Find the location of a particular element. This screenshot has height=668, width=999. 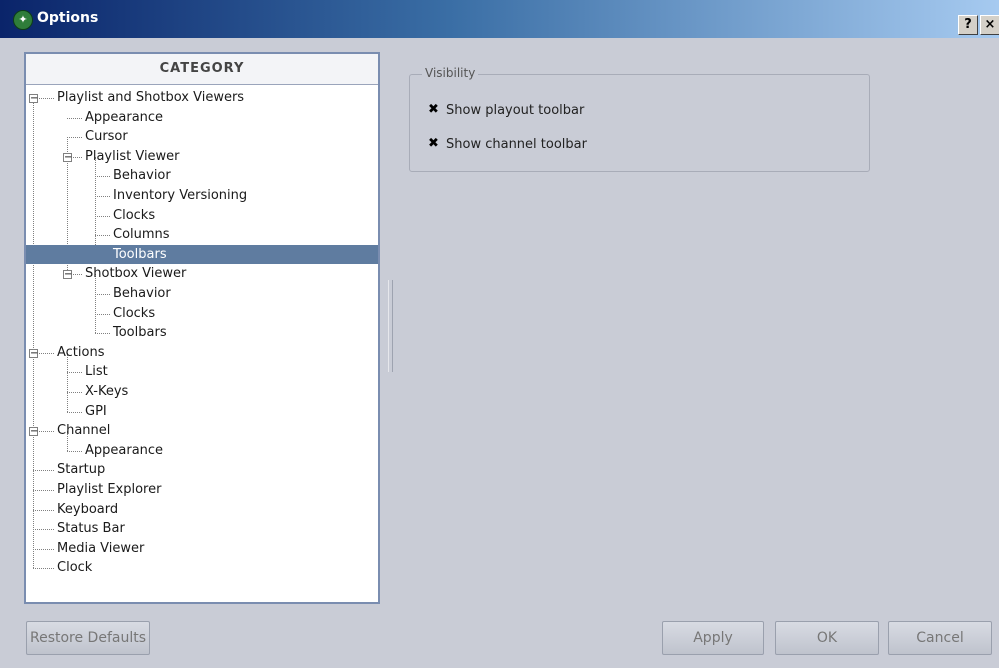

tree-item: Shotbox Viewer is located at coordinates (135, 273).